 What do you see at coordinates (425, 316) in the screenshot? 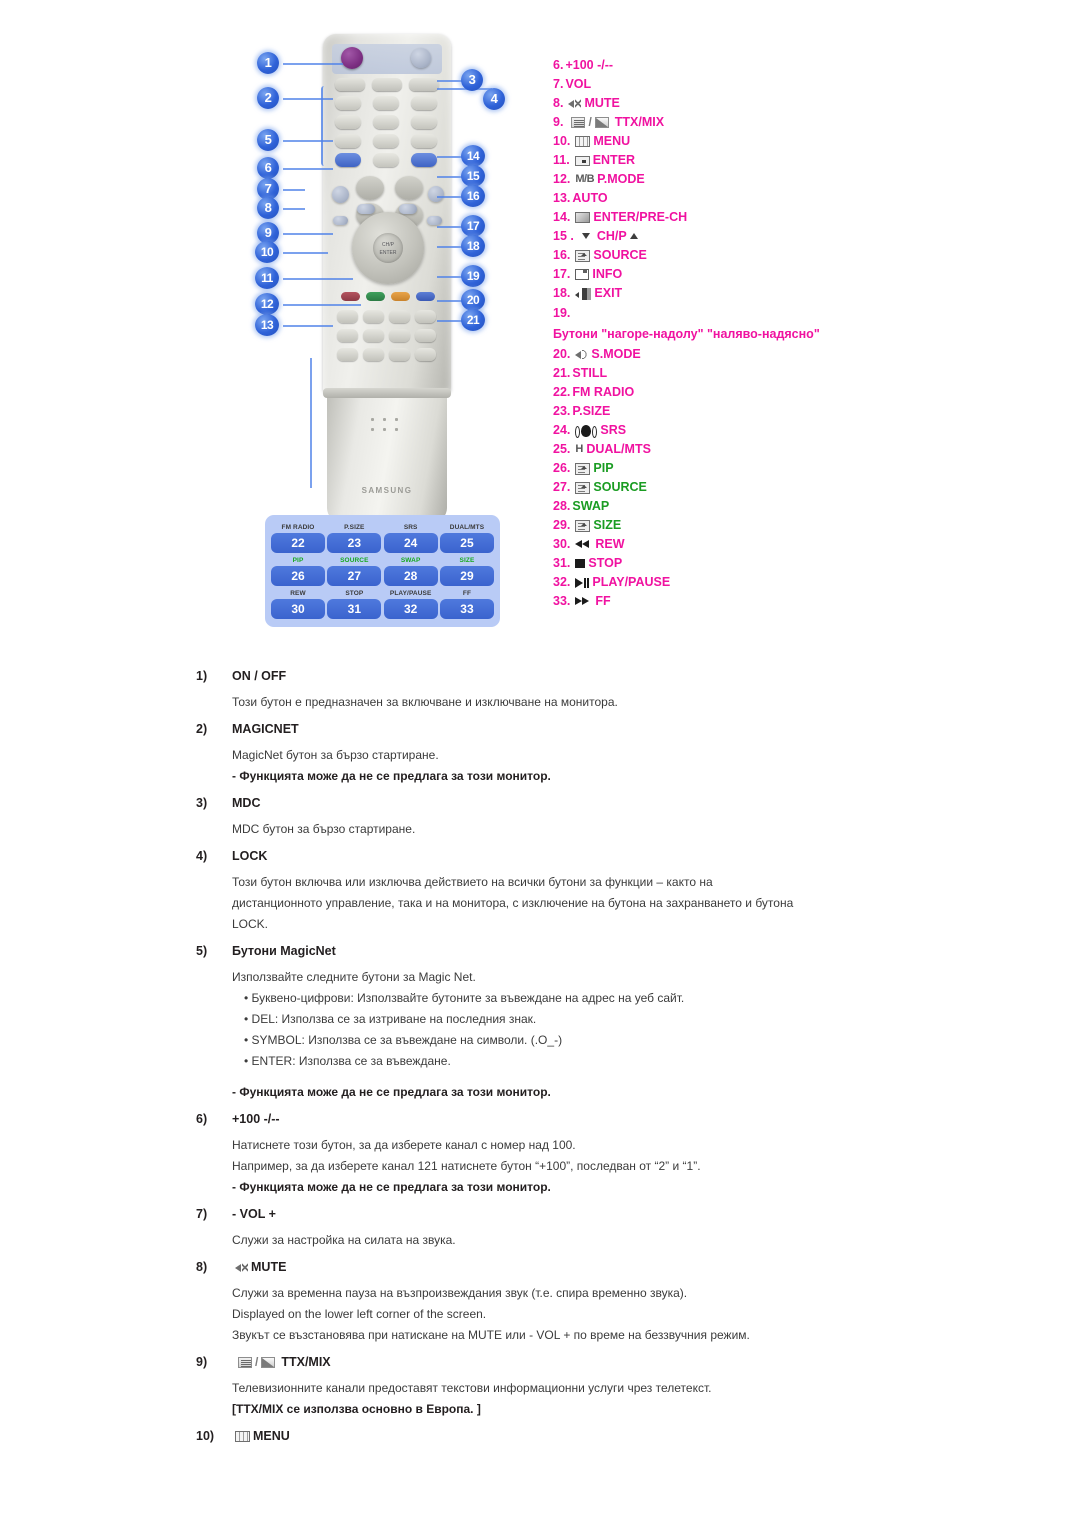
I see `media-key-dual-mts` at bounding box center [425, 316].